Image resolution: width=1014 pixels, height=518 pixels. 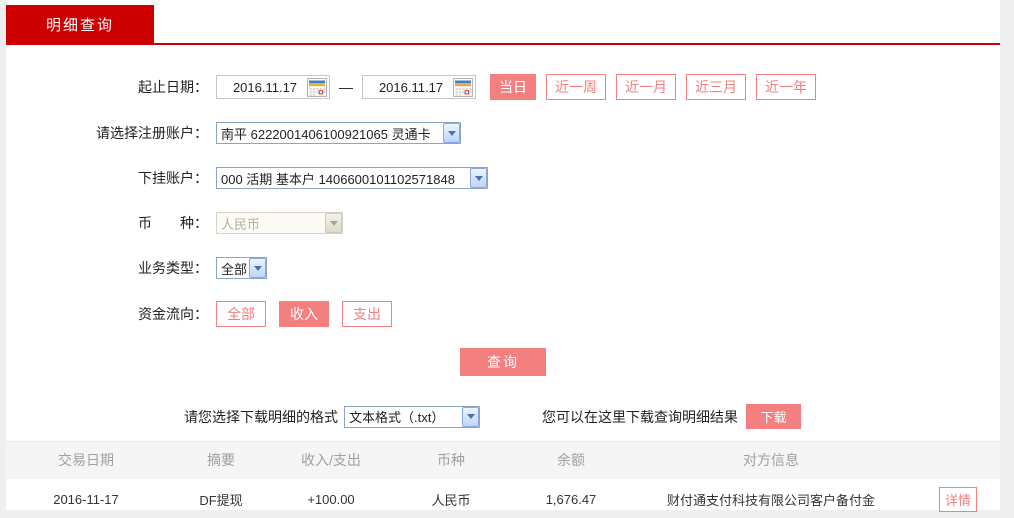 What do you see at coordinates (503, 178) in the screenshot?
I see `sub-account-row: 下挂账户： 000 活期 基本户 1406600101102571848` at bounding box center [503, 178].